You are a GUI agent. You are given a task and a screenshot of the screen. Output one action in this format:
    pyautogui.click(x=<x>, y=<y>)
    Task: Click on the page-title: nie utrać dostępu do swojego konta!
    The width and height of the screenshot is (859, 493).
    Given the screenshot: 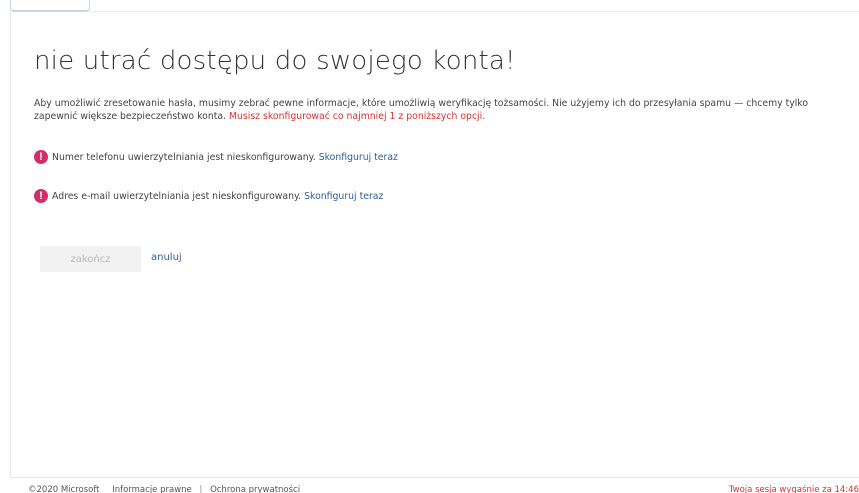 What is the action you would take?
    pyautogui.click(x=275, y=61)
    